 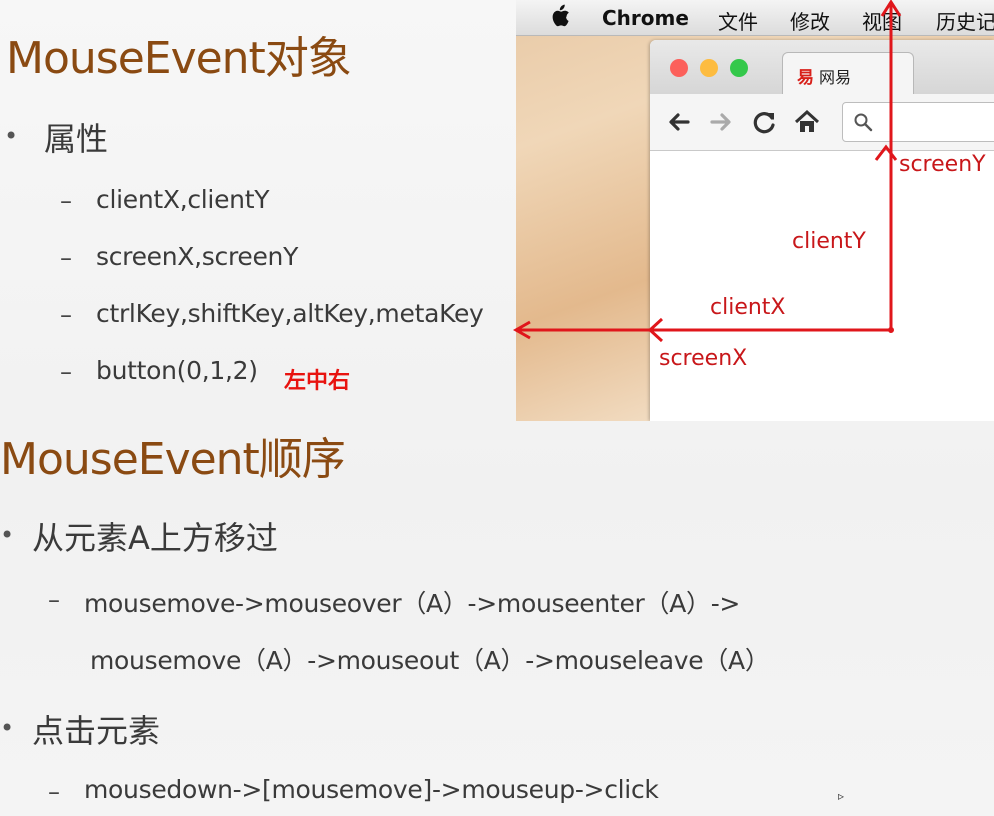 I want to click on minimize-window-icon, so click(x=709, y=68).